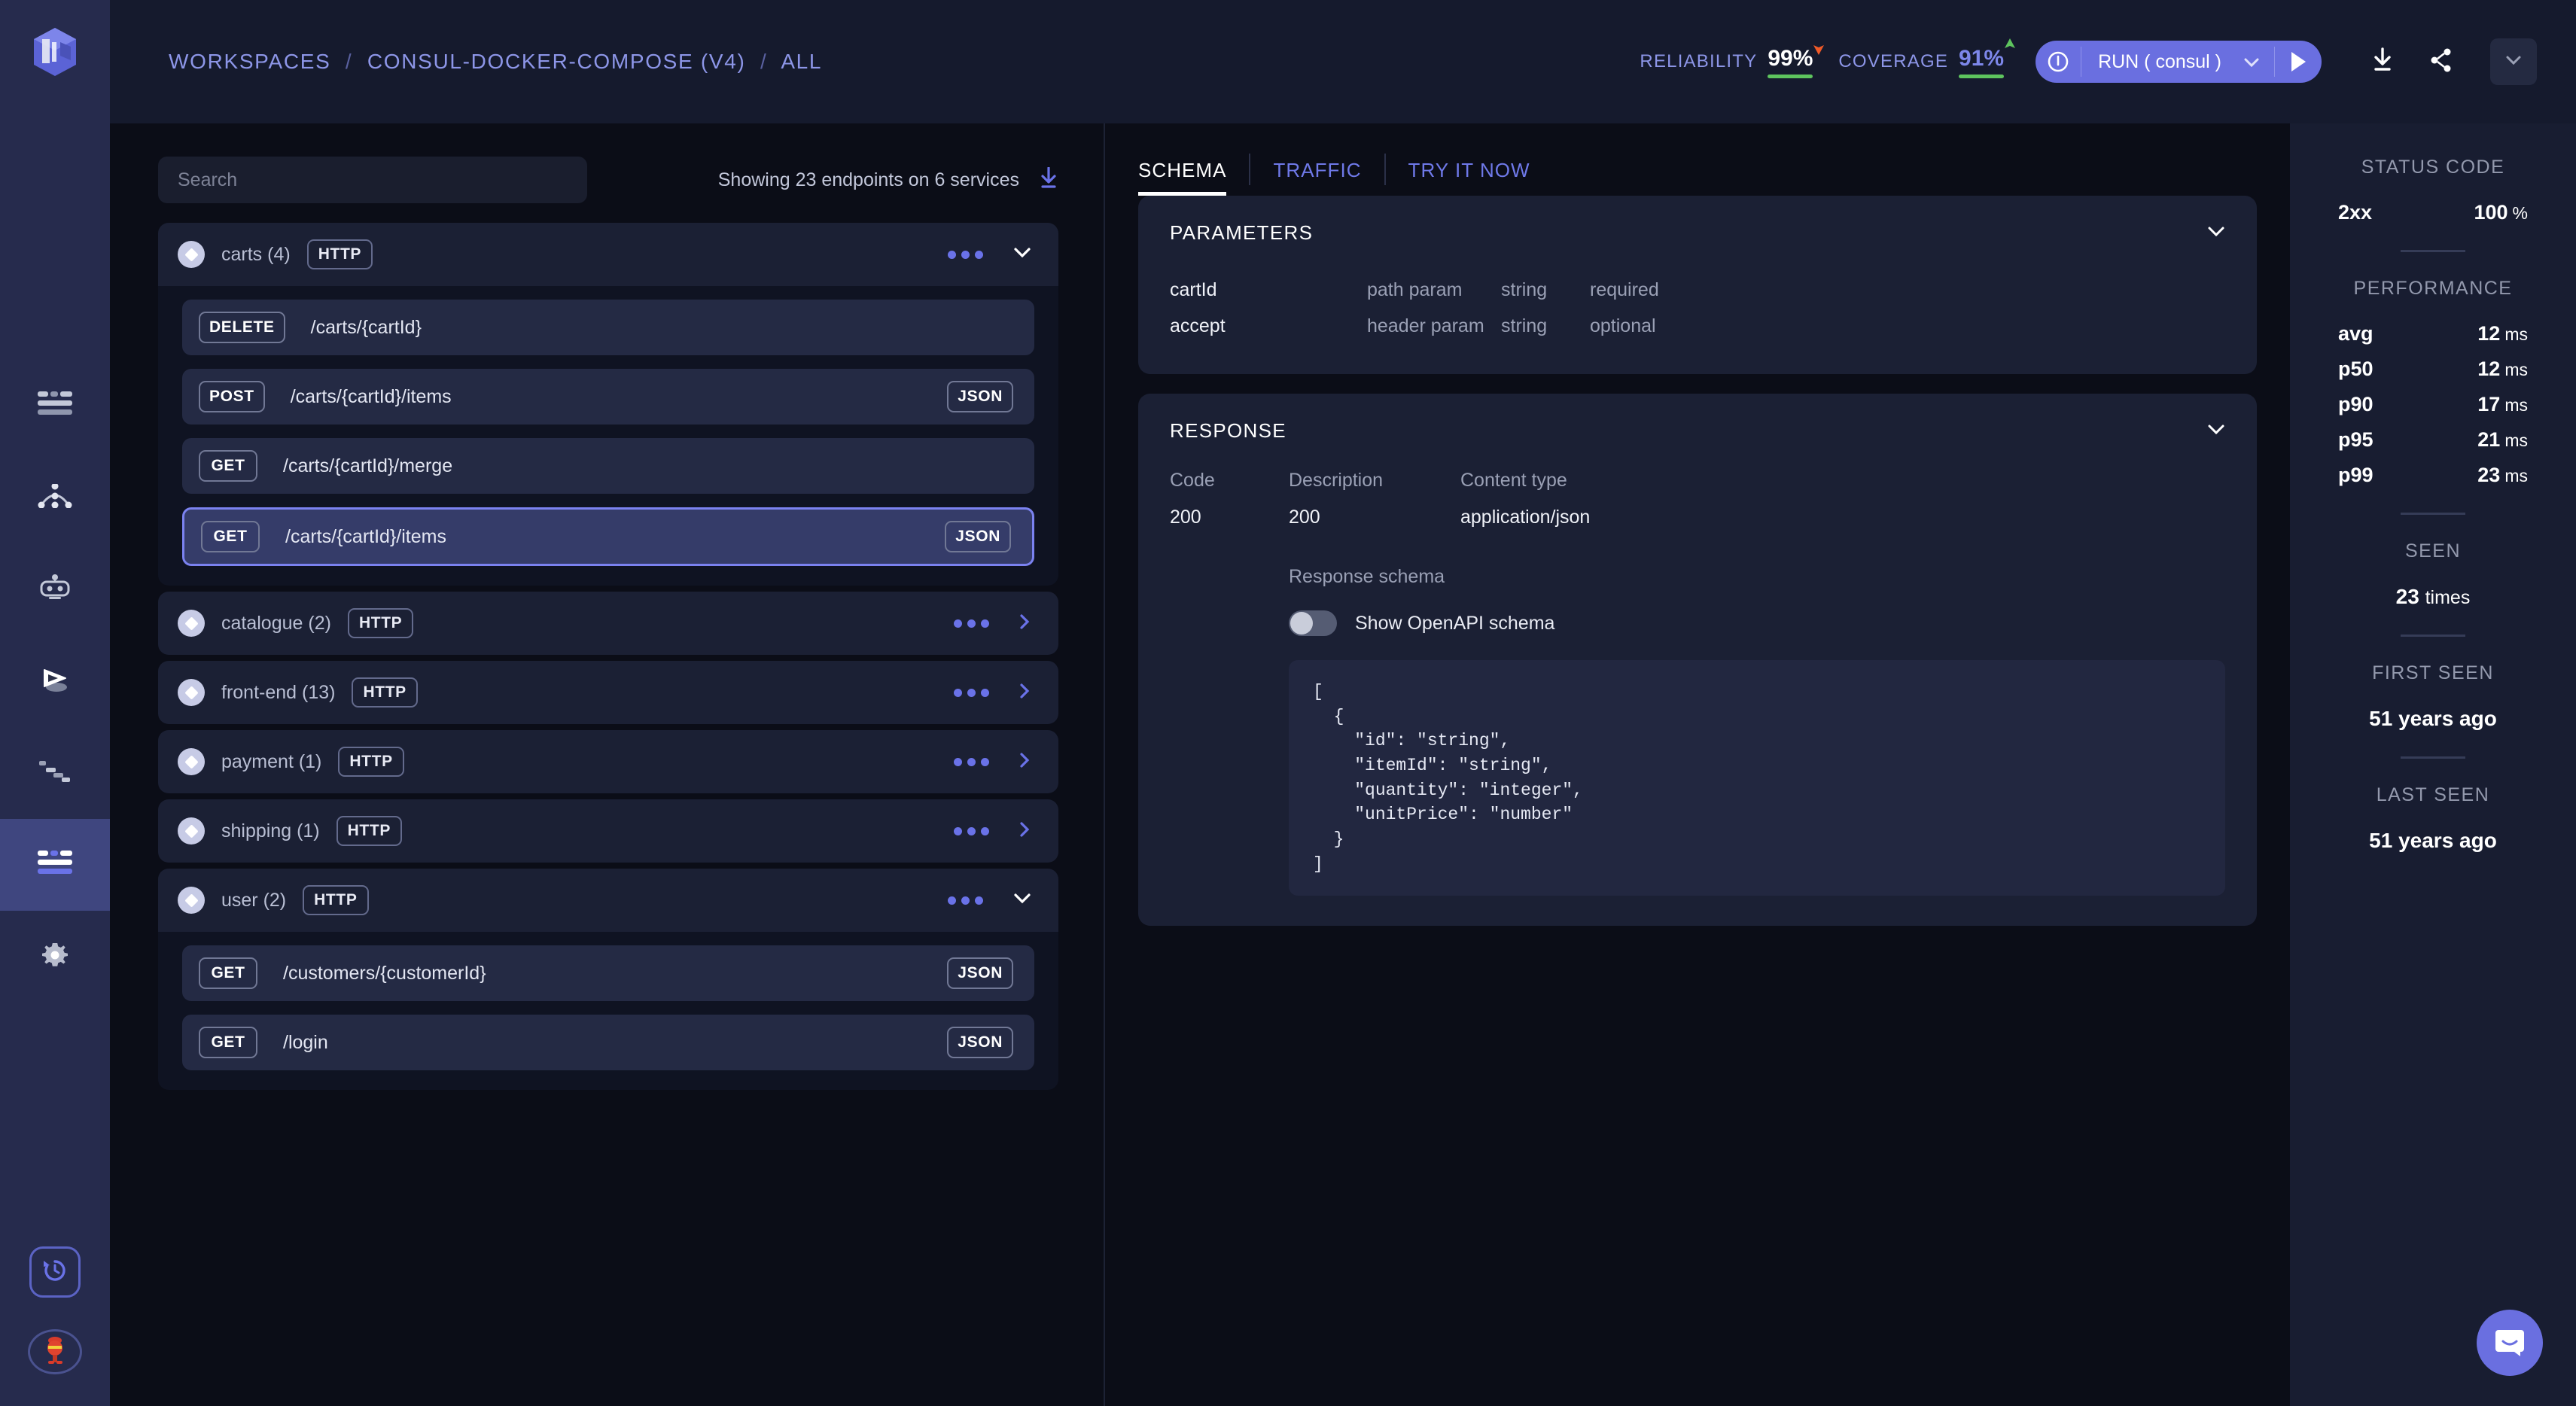  Describe the element at coordinates (608, 466) in the screenshot. I see `endpoint-row: GET/carts/{cartId}/merge` at that location.